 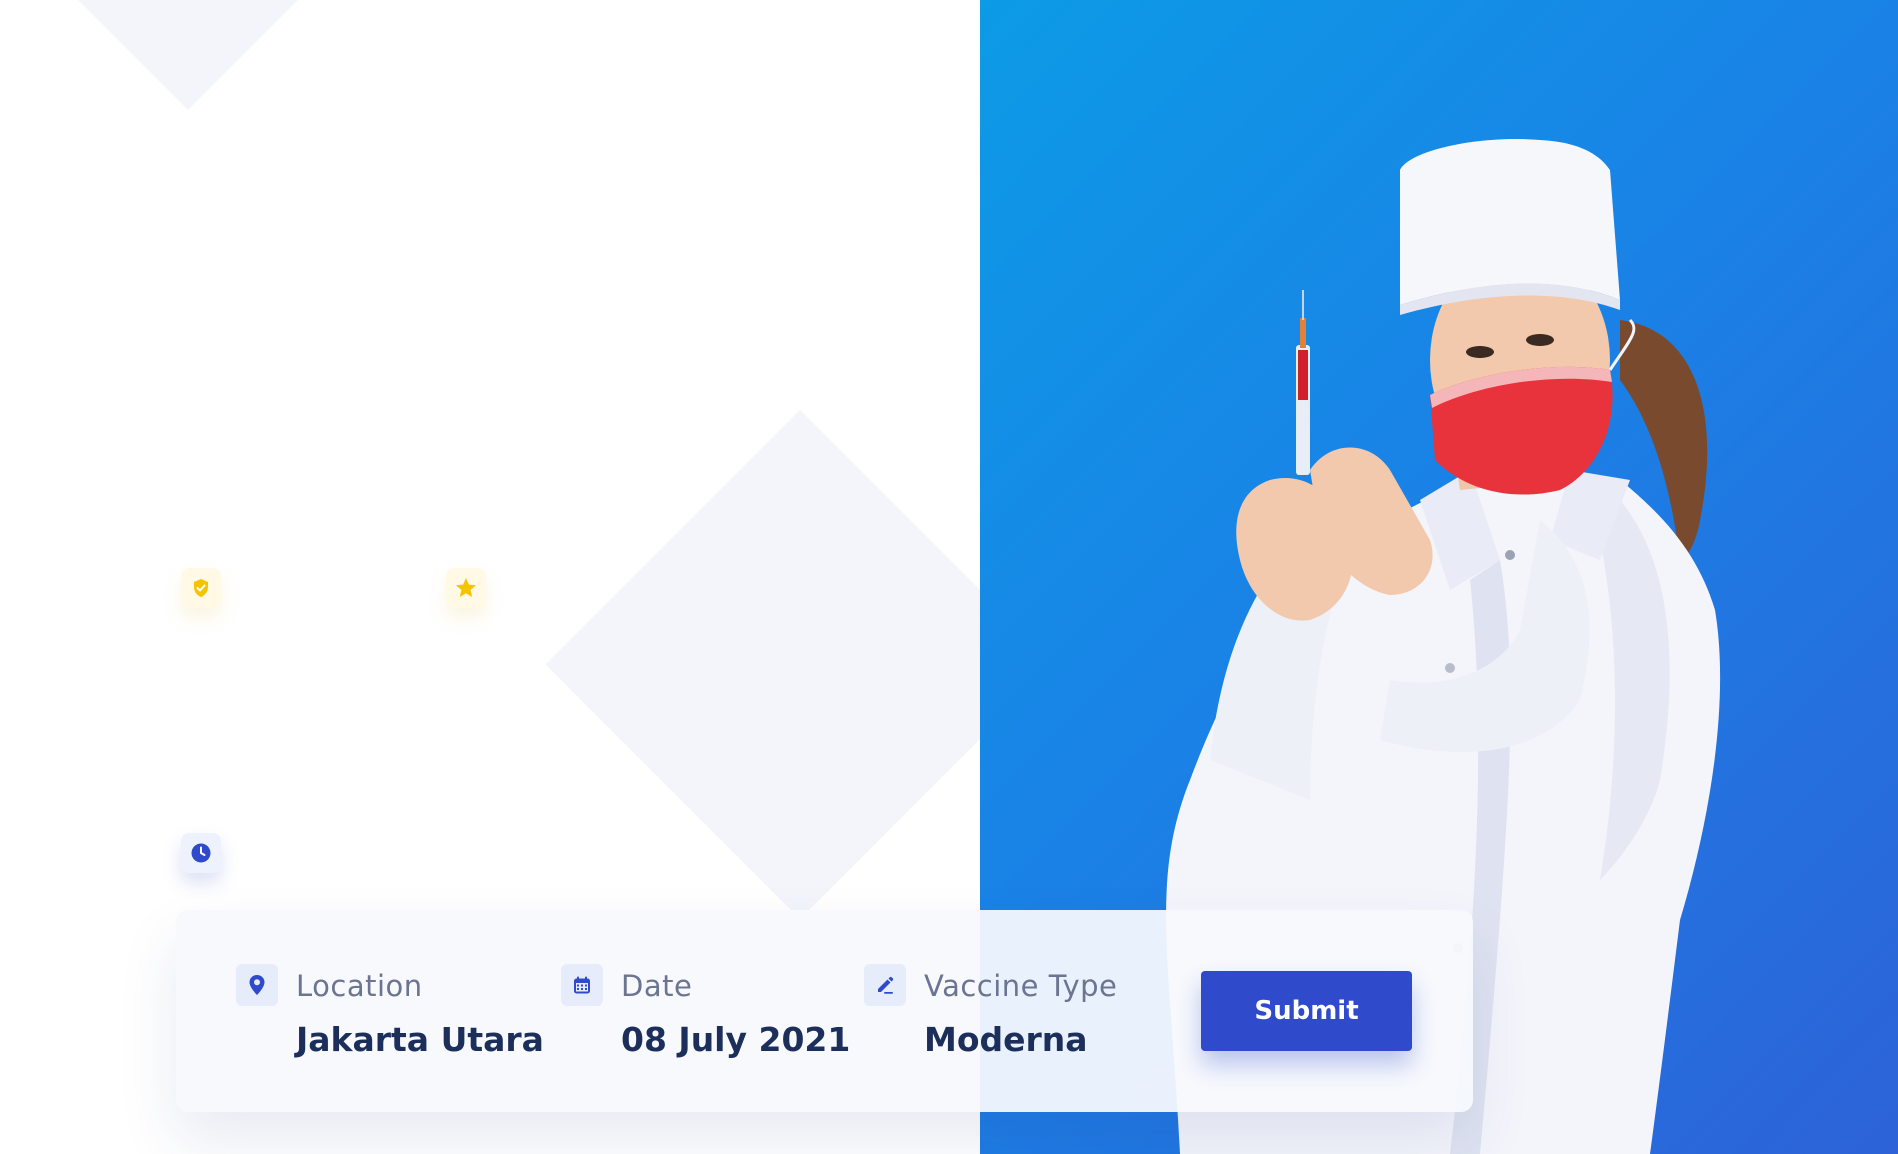 I want to click on map-pin-icon, so click(x=257, y=985).